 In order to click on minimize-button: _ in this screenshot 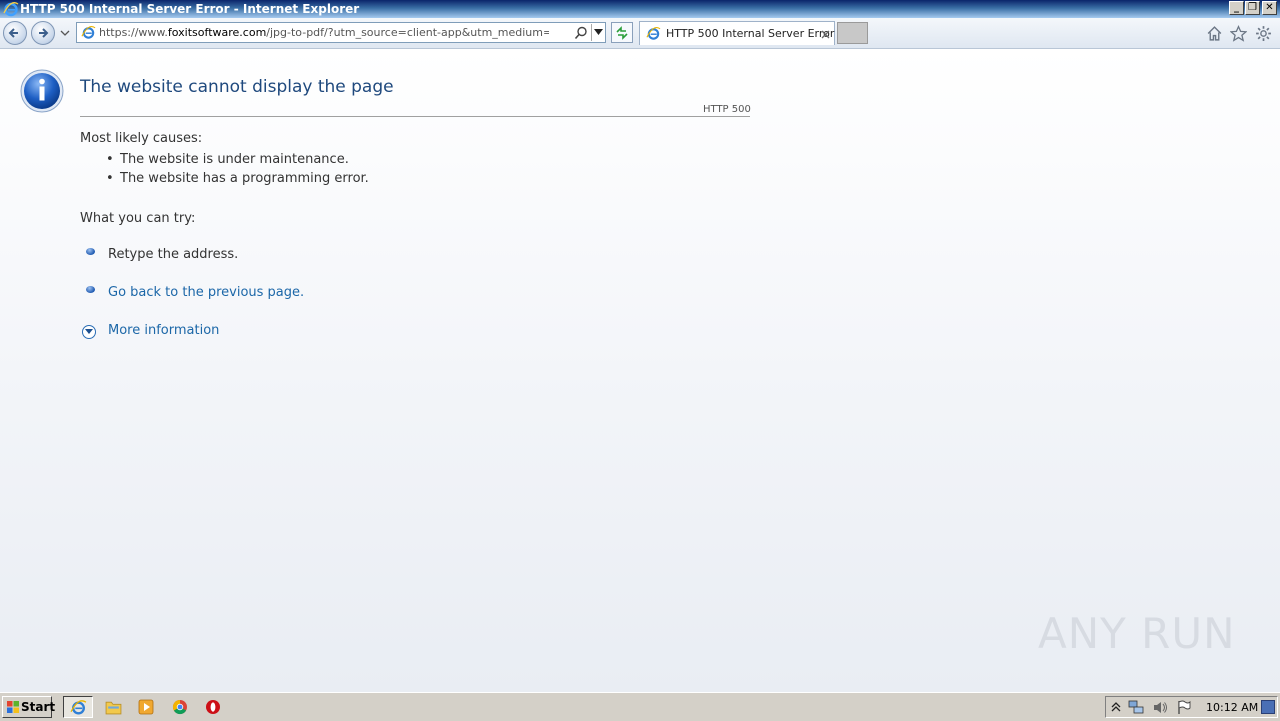, I will do `click(1236, 8)`.